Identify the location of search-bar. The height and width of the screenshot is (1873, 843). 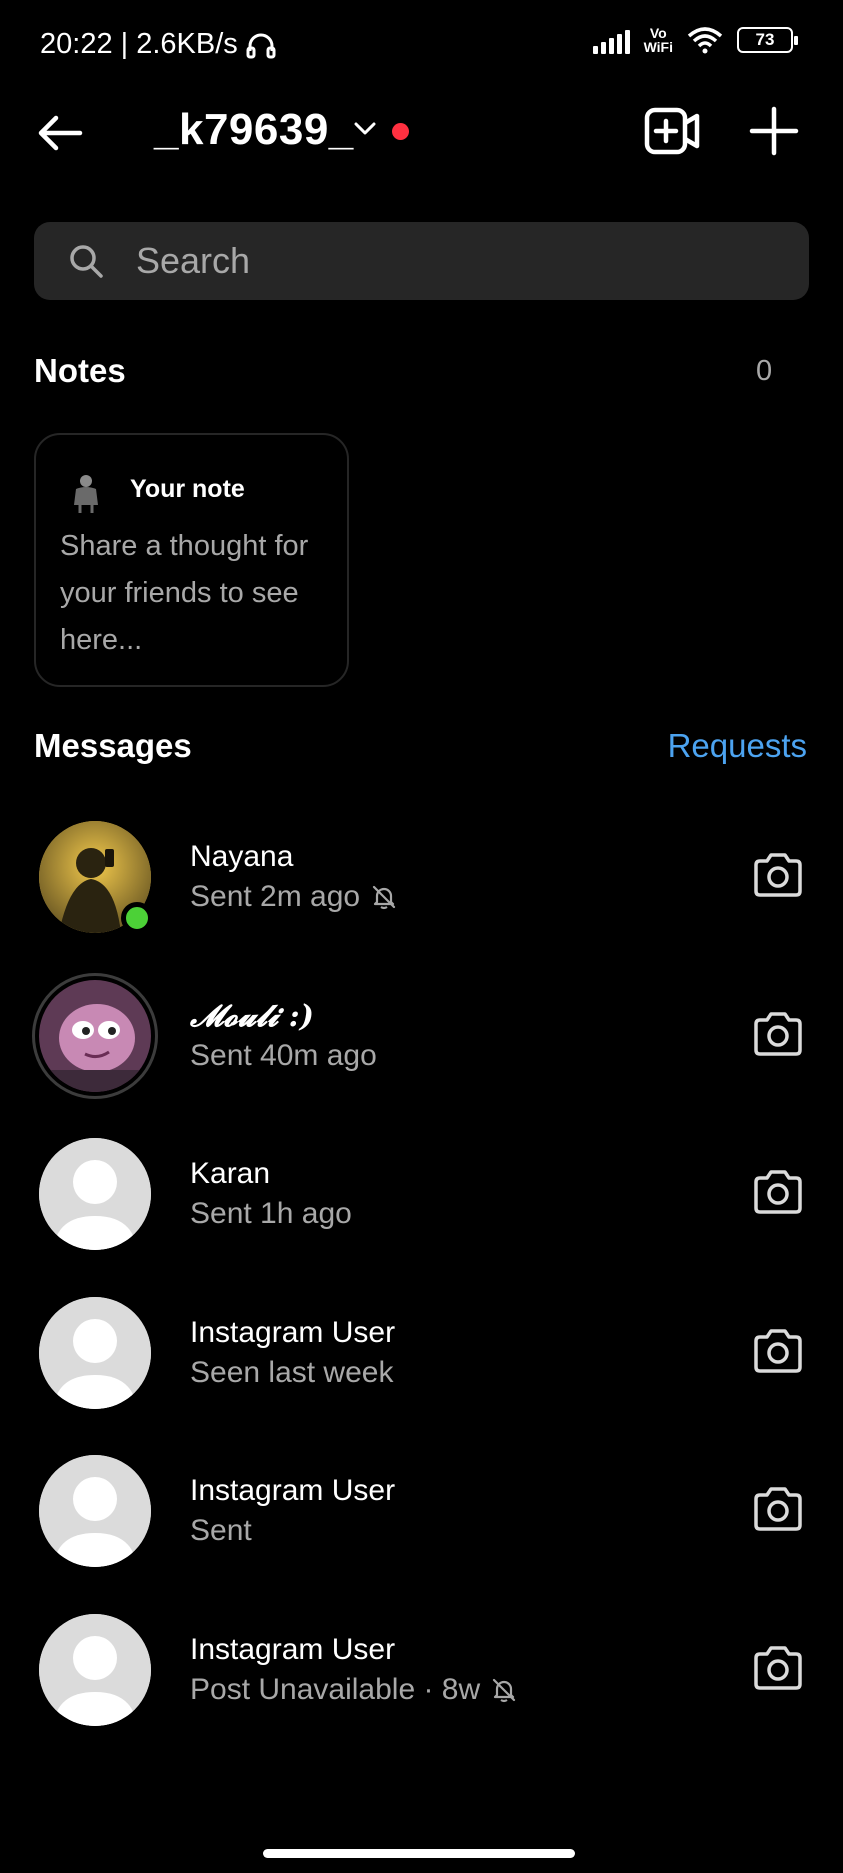
(421, 261).